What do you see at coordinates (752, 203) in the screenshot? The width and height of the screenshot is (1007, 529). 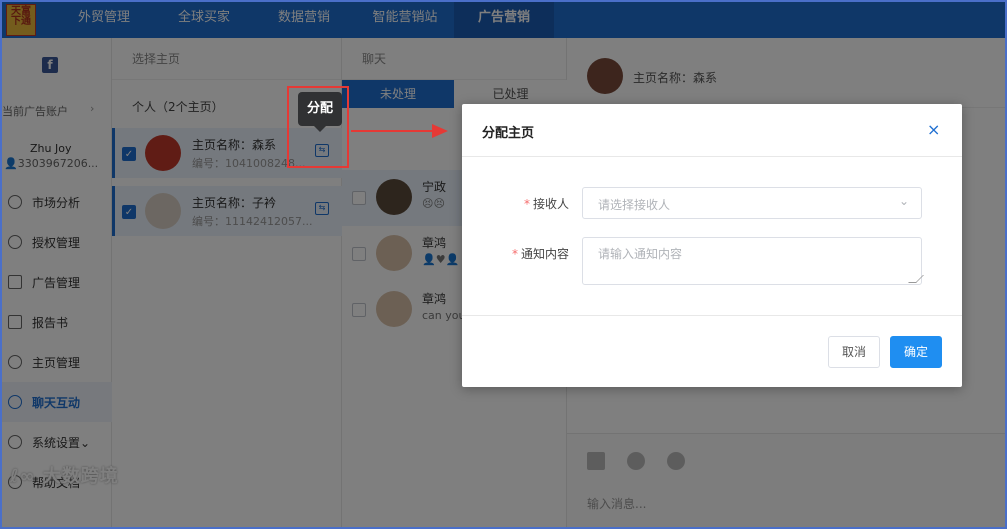 I see `recipient-select: 请选择接收人 ⌄` at bounding box center [752, 203].